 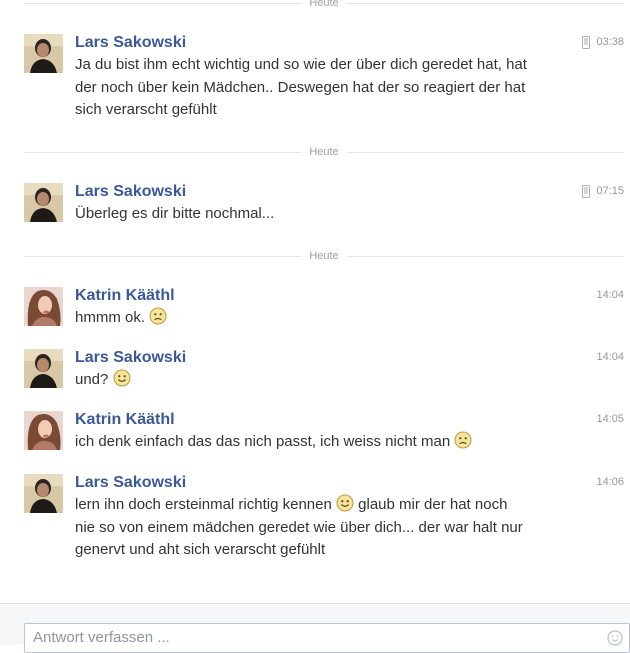 I want to click on message: Katrin Kääthl 14:04 hmmm ok., so click(x=324, y=309).